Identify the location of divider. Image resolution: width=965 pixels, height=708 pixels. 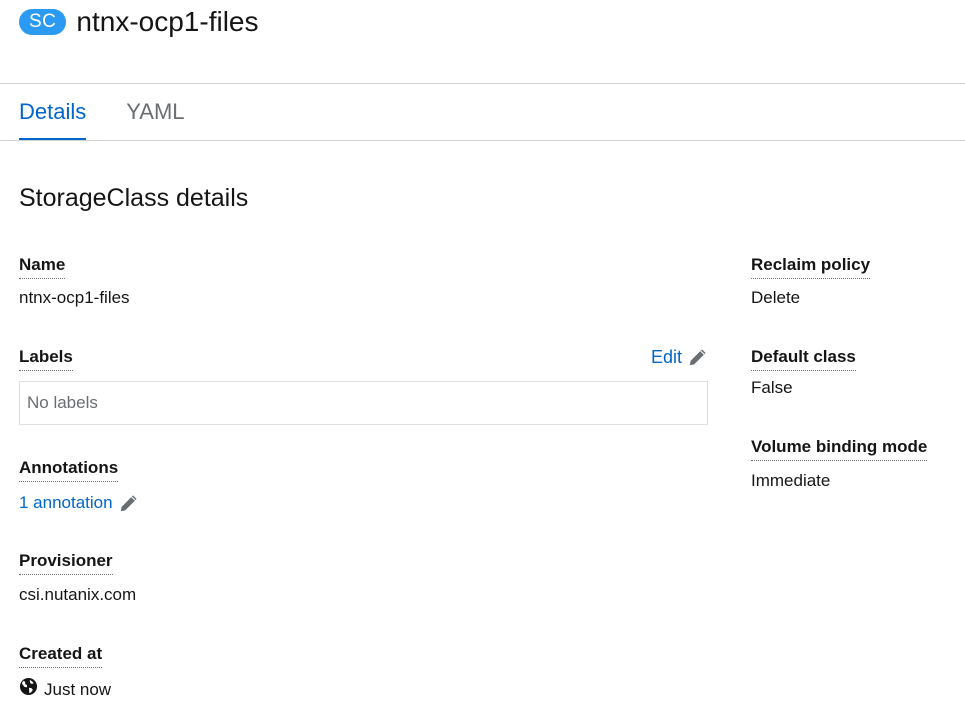
(482, 140).